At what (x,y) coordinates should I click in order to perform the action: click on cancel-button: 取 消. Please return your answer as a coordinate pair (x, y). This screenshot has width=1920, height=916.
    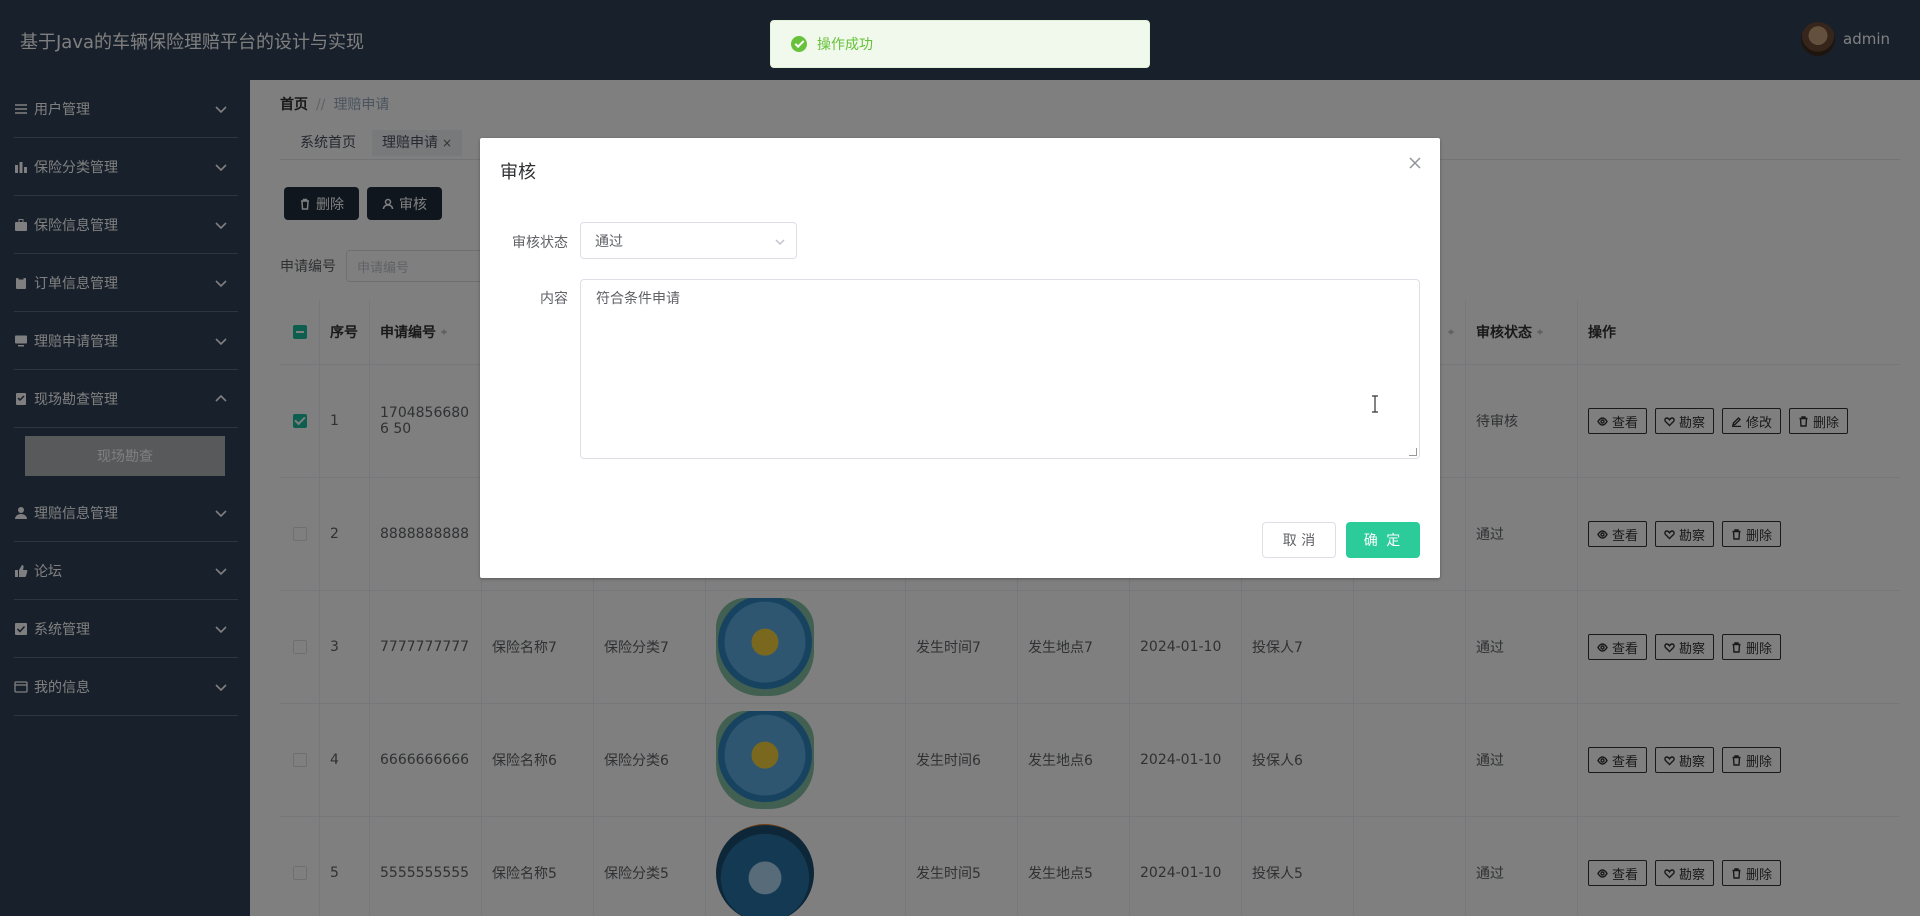
    Looking at the image, I should click on (1299, 540).